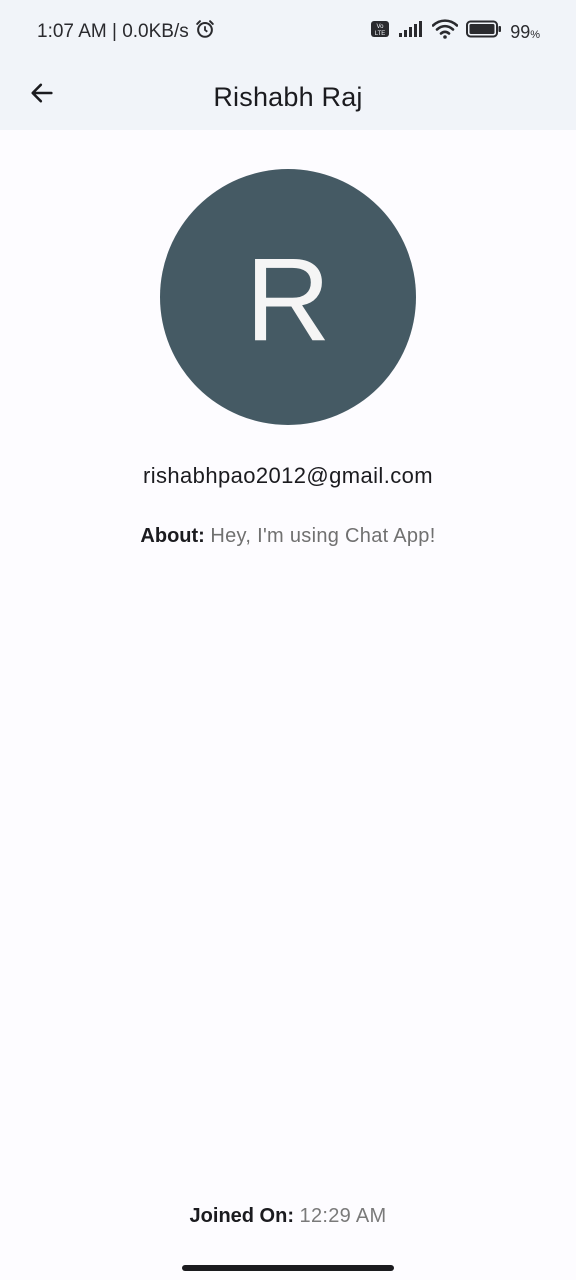 The height and width of the screenshot is (1280, 576). What do you see at coordinates (244, 1216) in the screenshot?
I see `joined-label: Joined On:` at bounding box center [244, 1216].